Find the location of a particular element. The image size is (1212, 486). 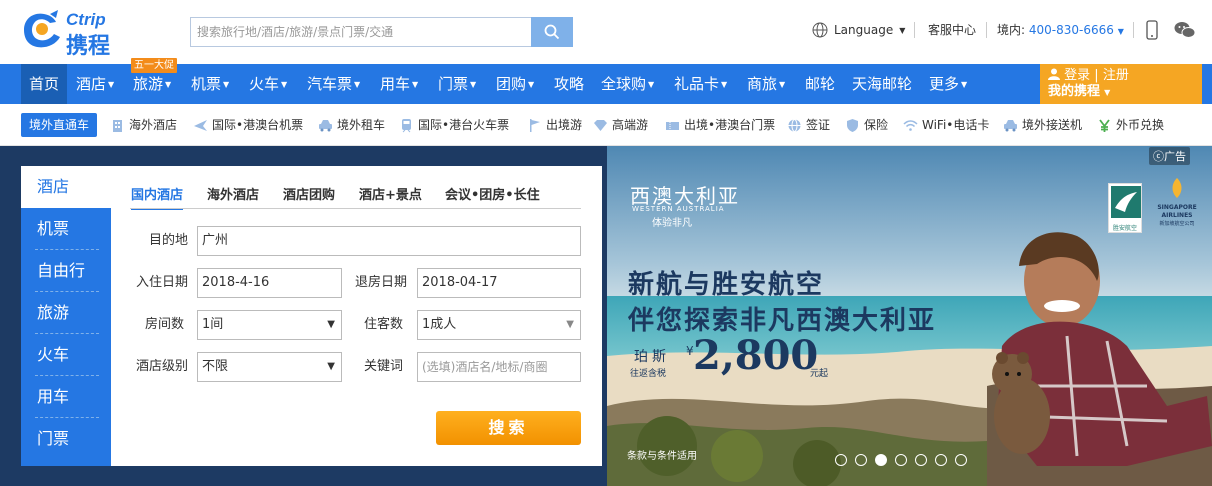

nav-item-home: 首页 is located at coordinates (44, 84).